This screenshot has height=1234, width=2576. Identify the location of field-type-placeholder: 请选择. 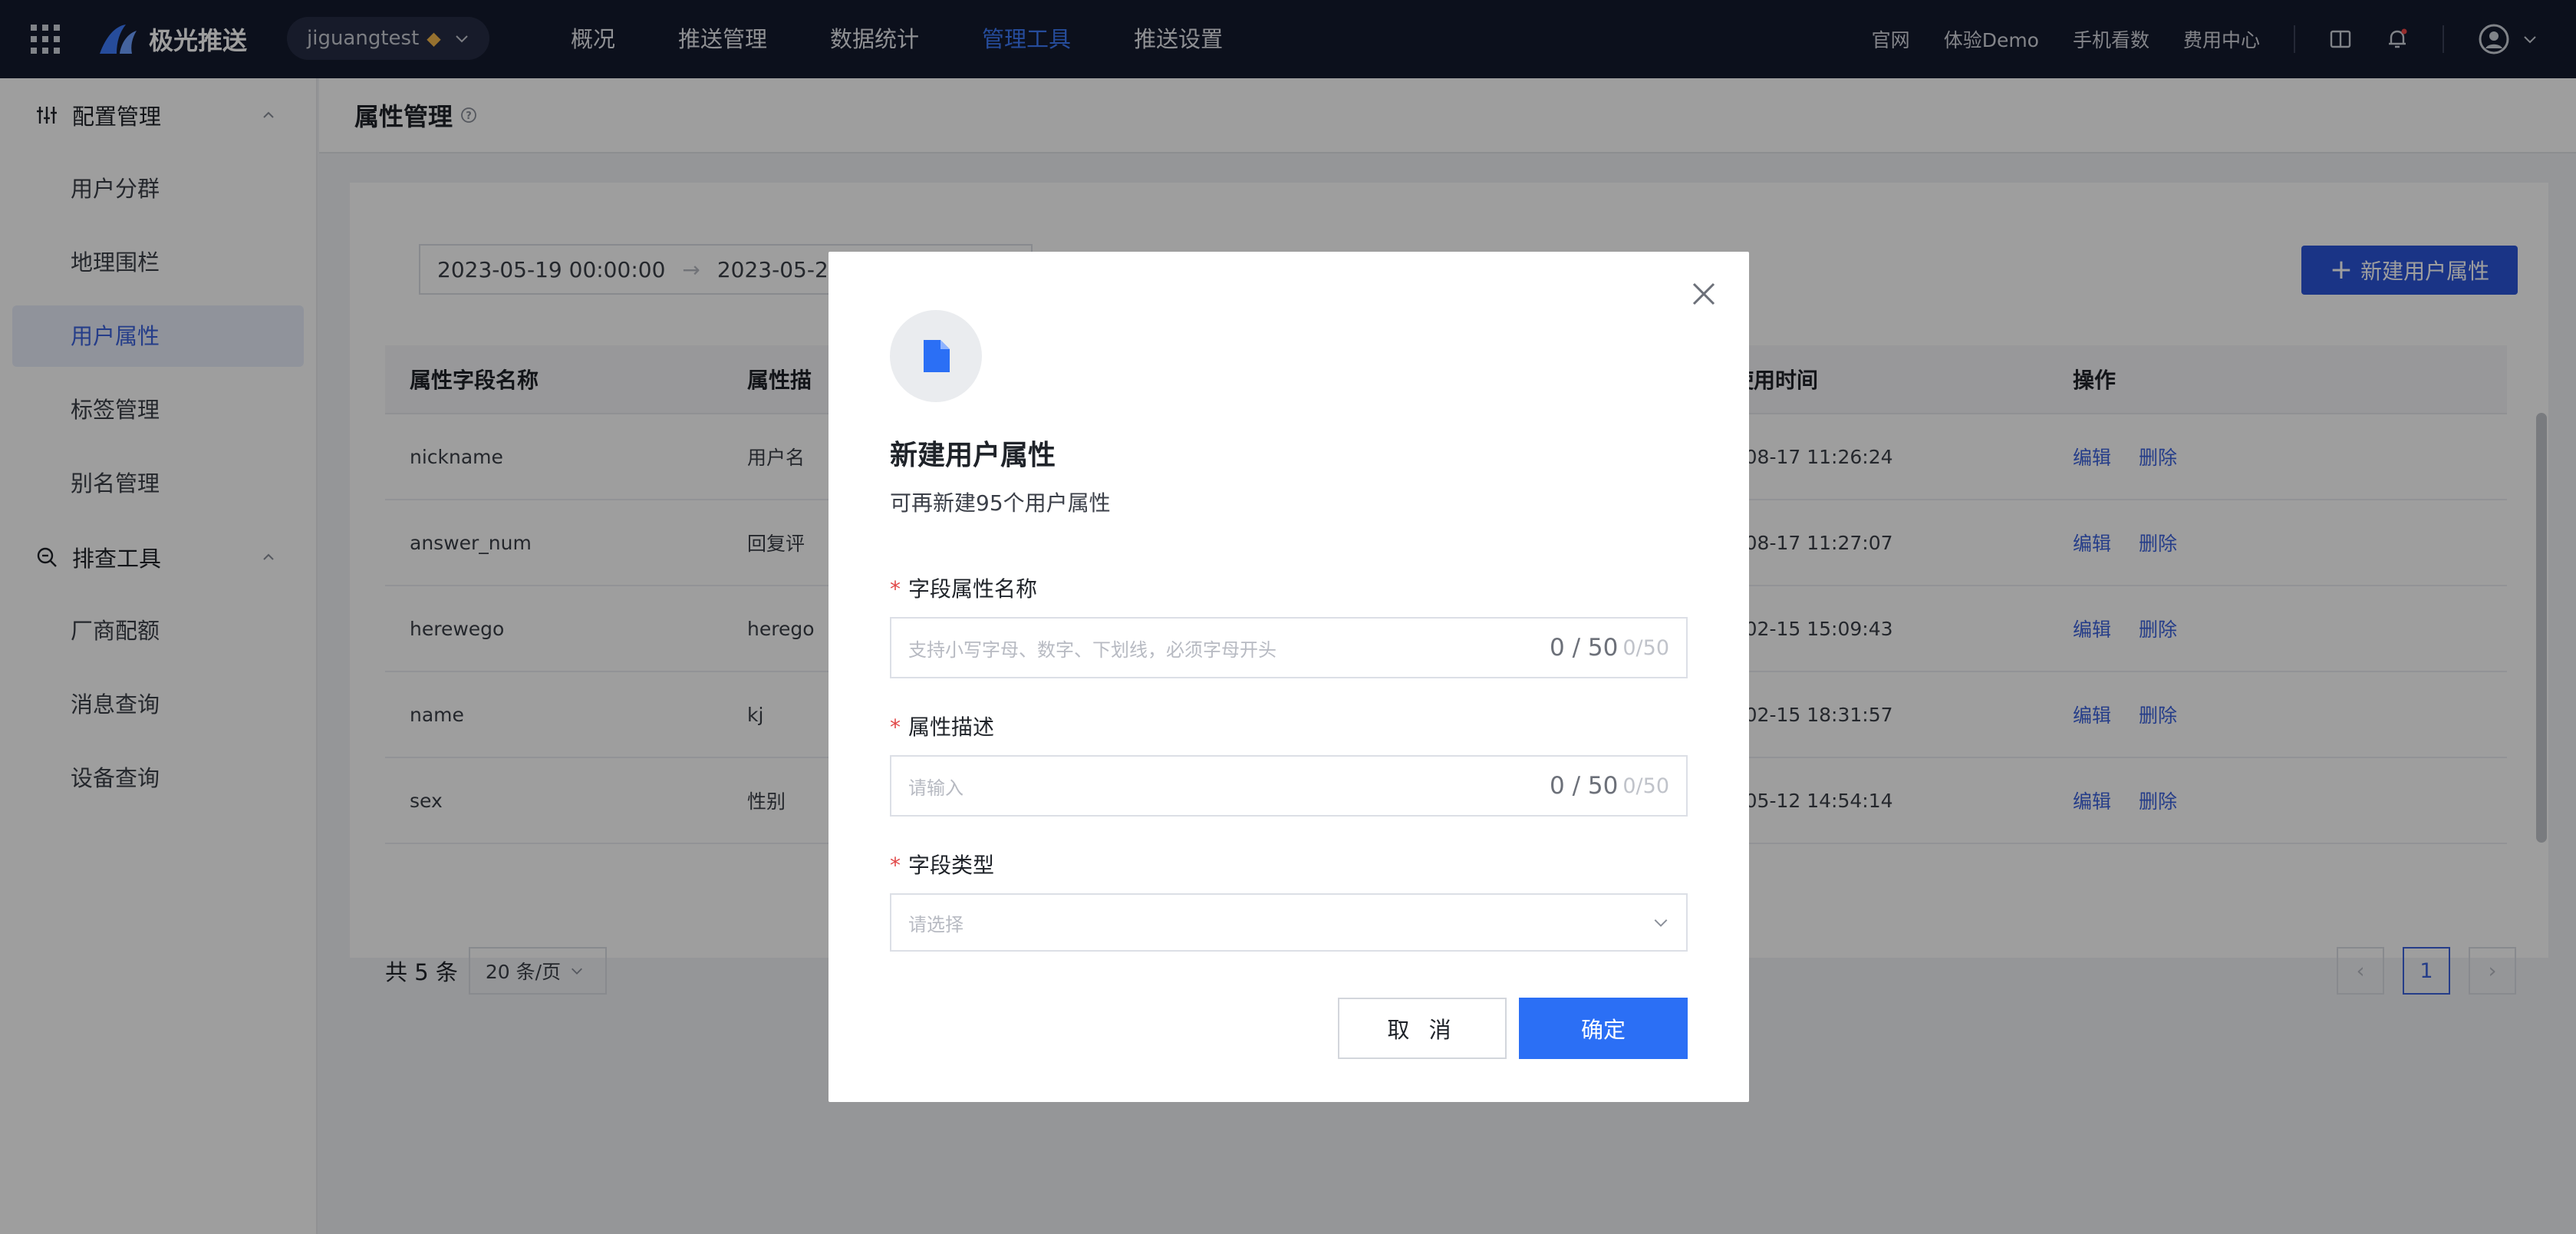
(936, 924).